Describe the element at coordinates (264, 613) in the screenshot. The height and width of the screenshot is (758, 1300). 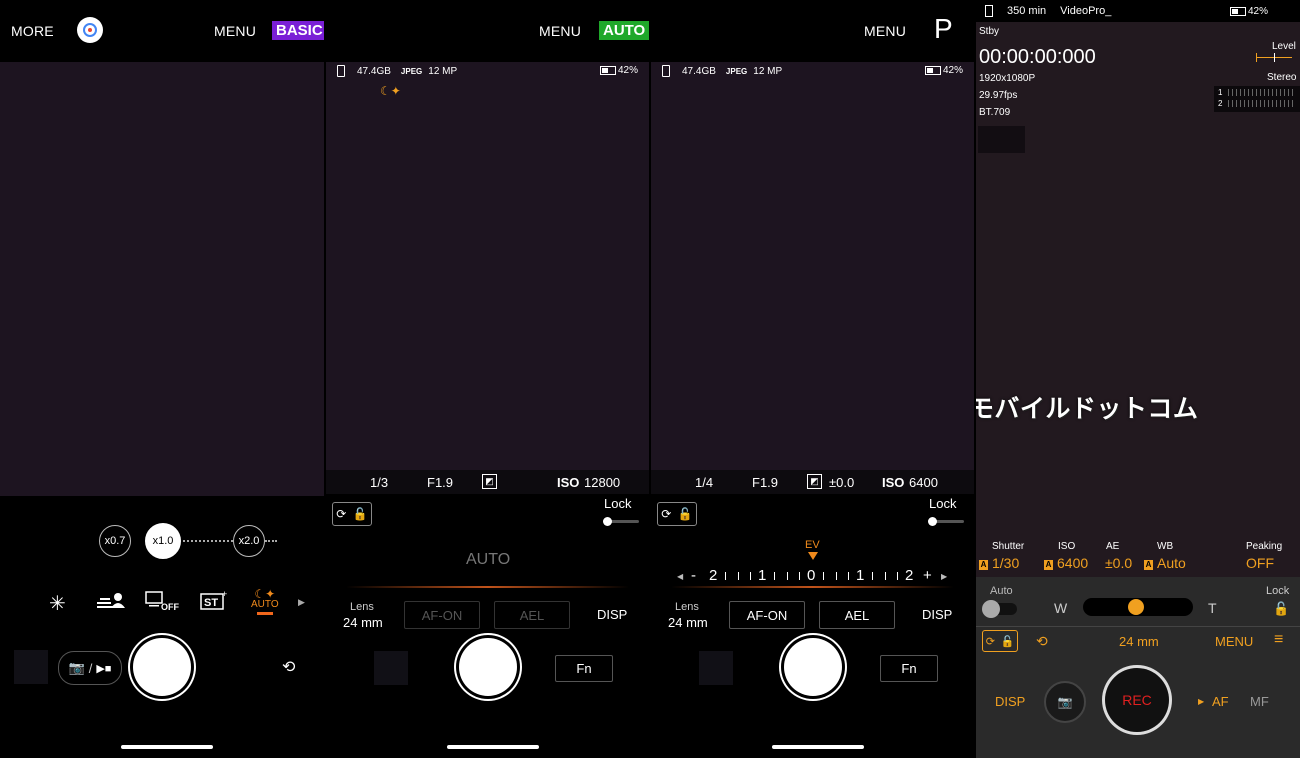
I see `scene-indicator` at that location.